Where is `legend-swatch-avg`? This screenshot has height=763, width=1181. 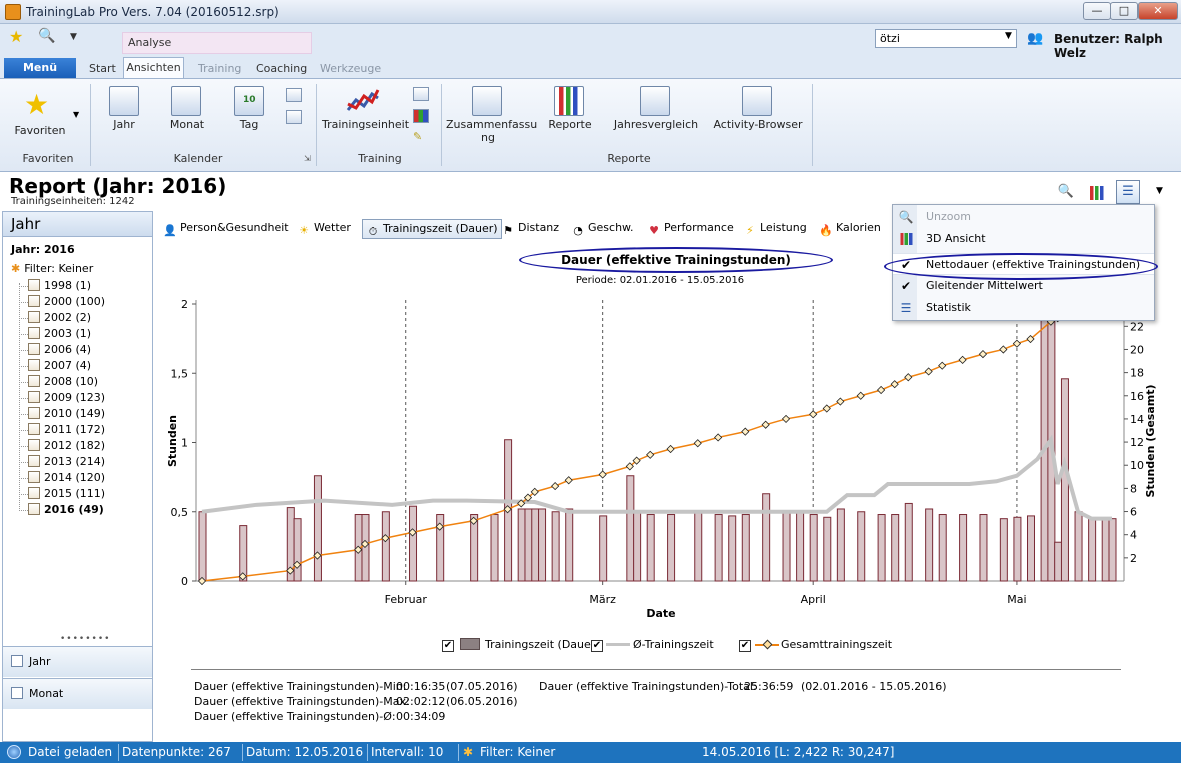
legend-swatch-avg is located at coordinates (618, 644).